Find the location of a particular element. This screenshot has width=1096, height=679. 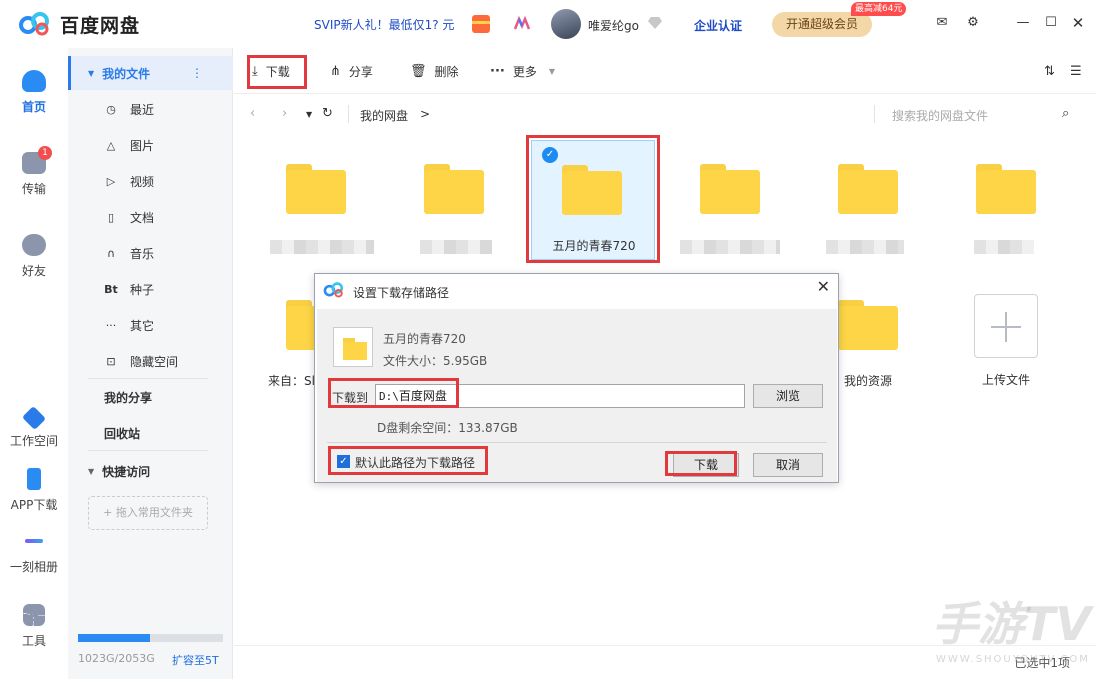

search-input: 搜索我的网盘文件 is located at coordinates (940, 115).